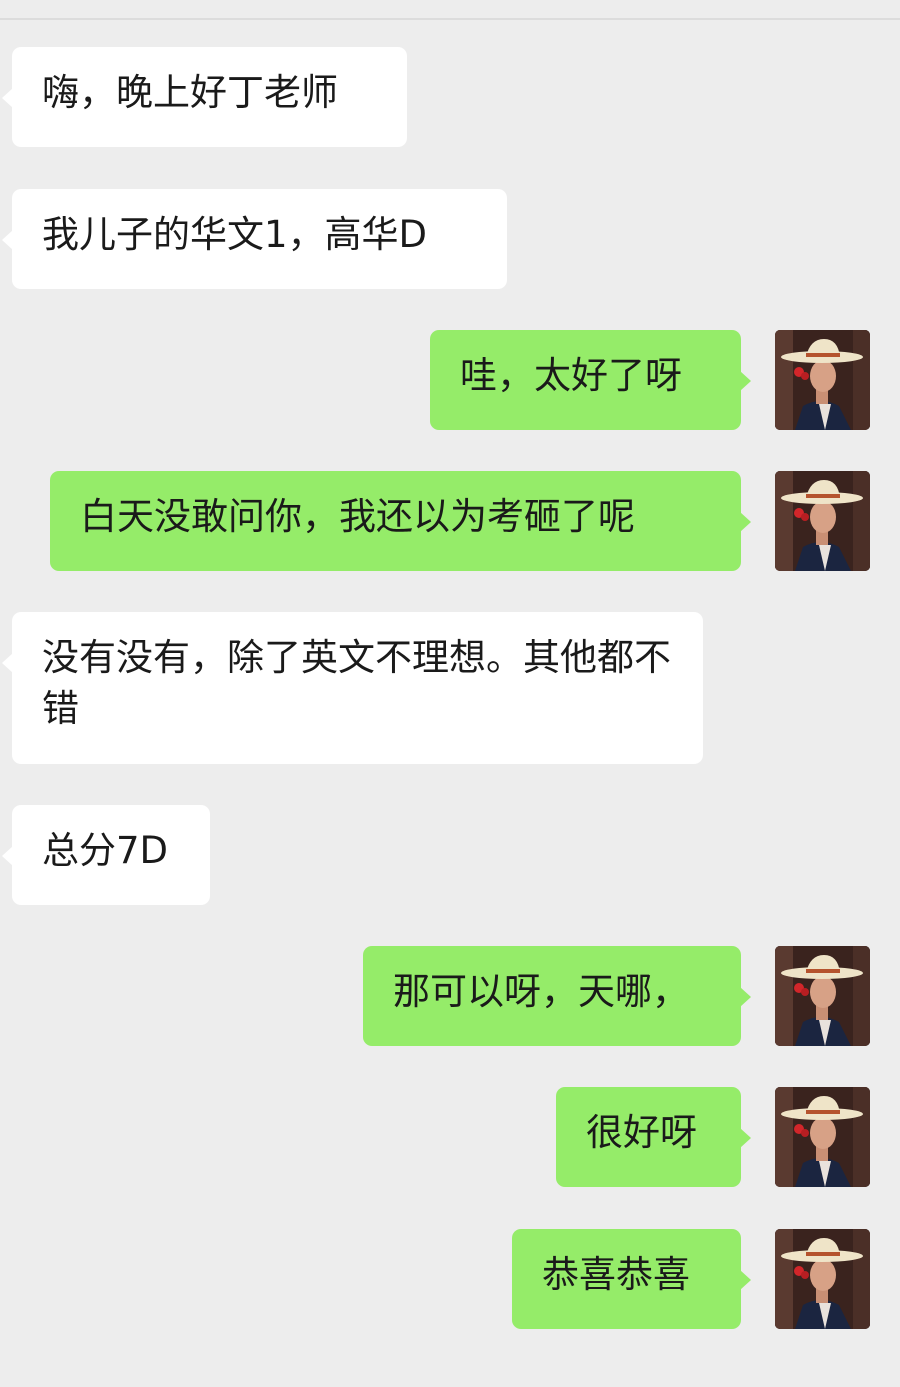 The image size is (900, 1387). I want to click on message-row-incoming: 嗨，晚上好丁老师, so click(450, 97).